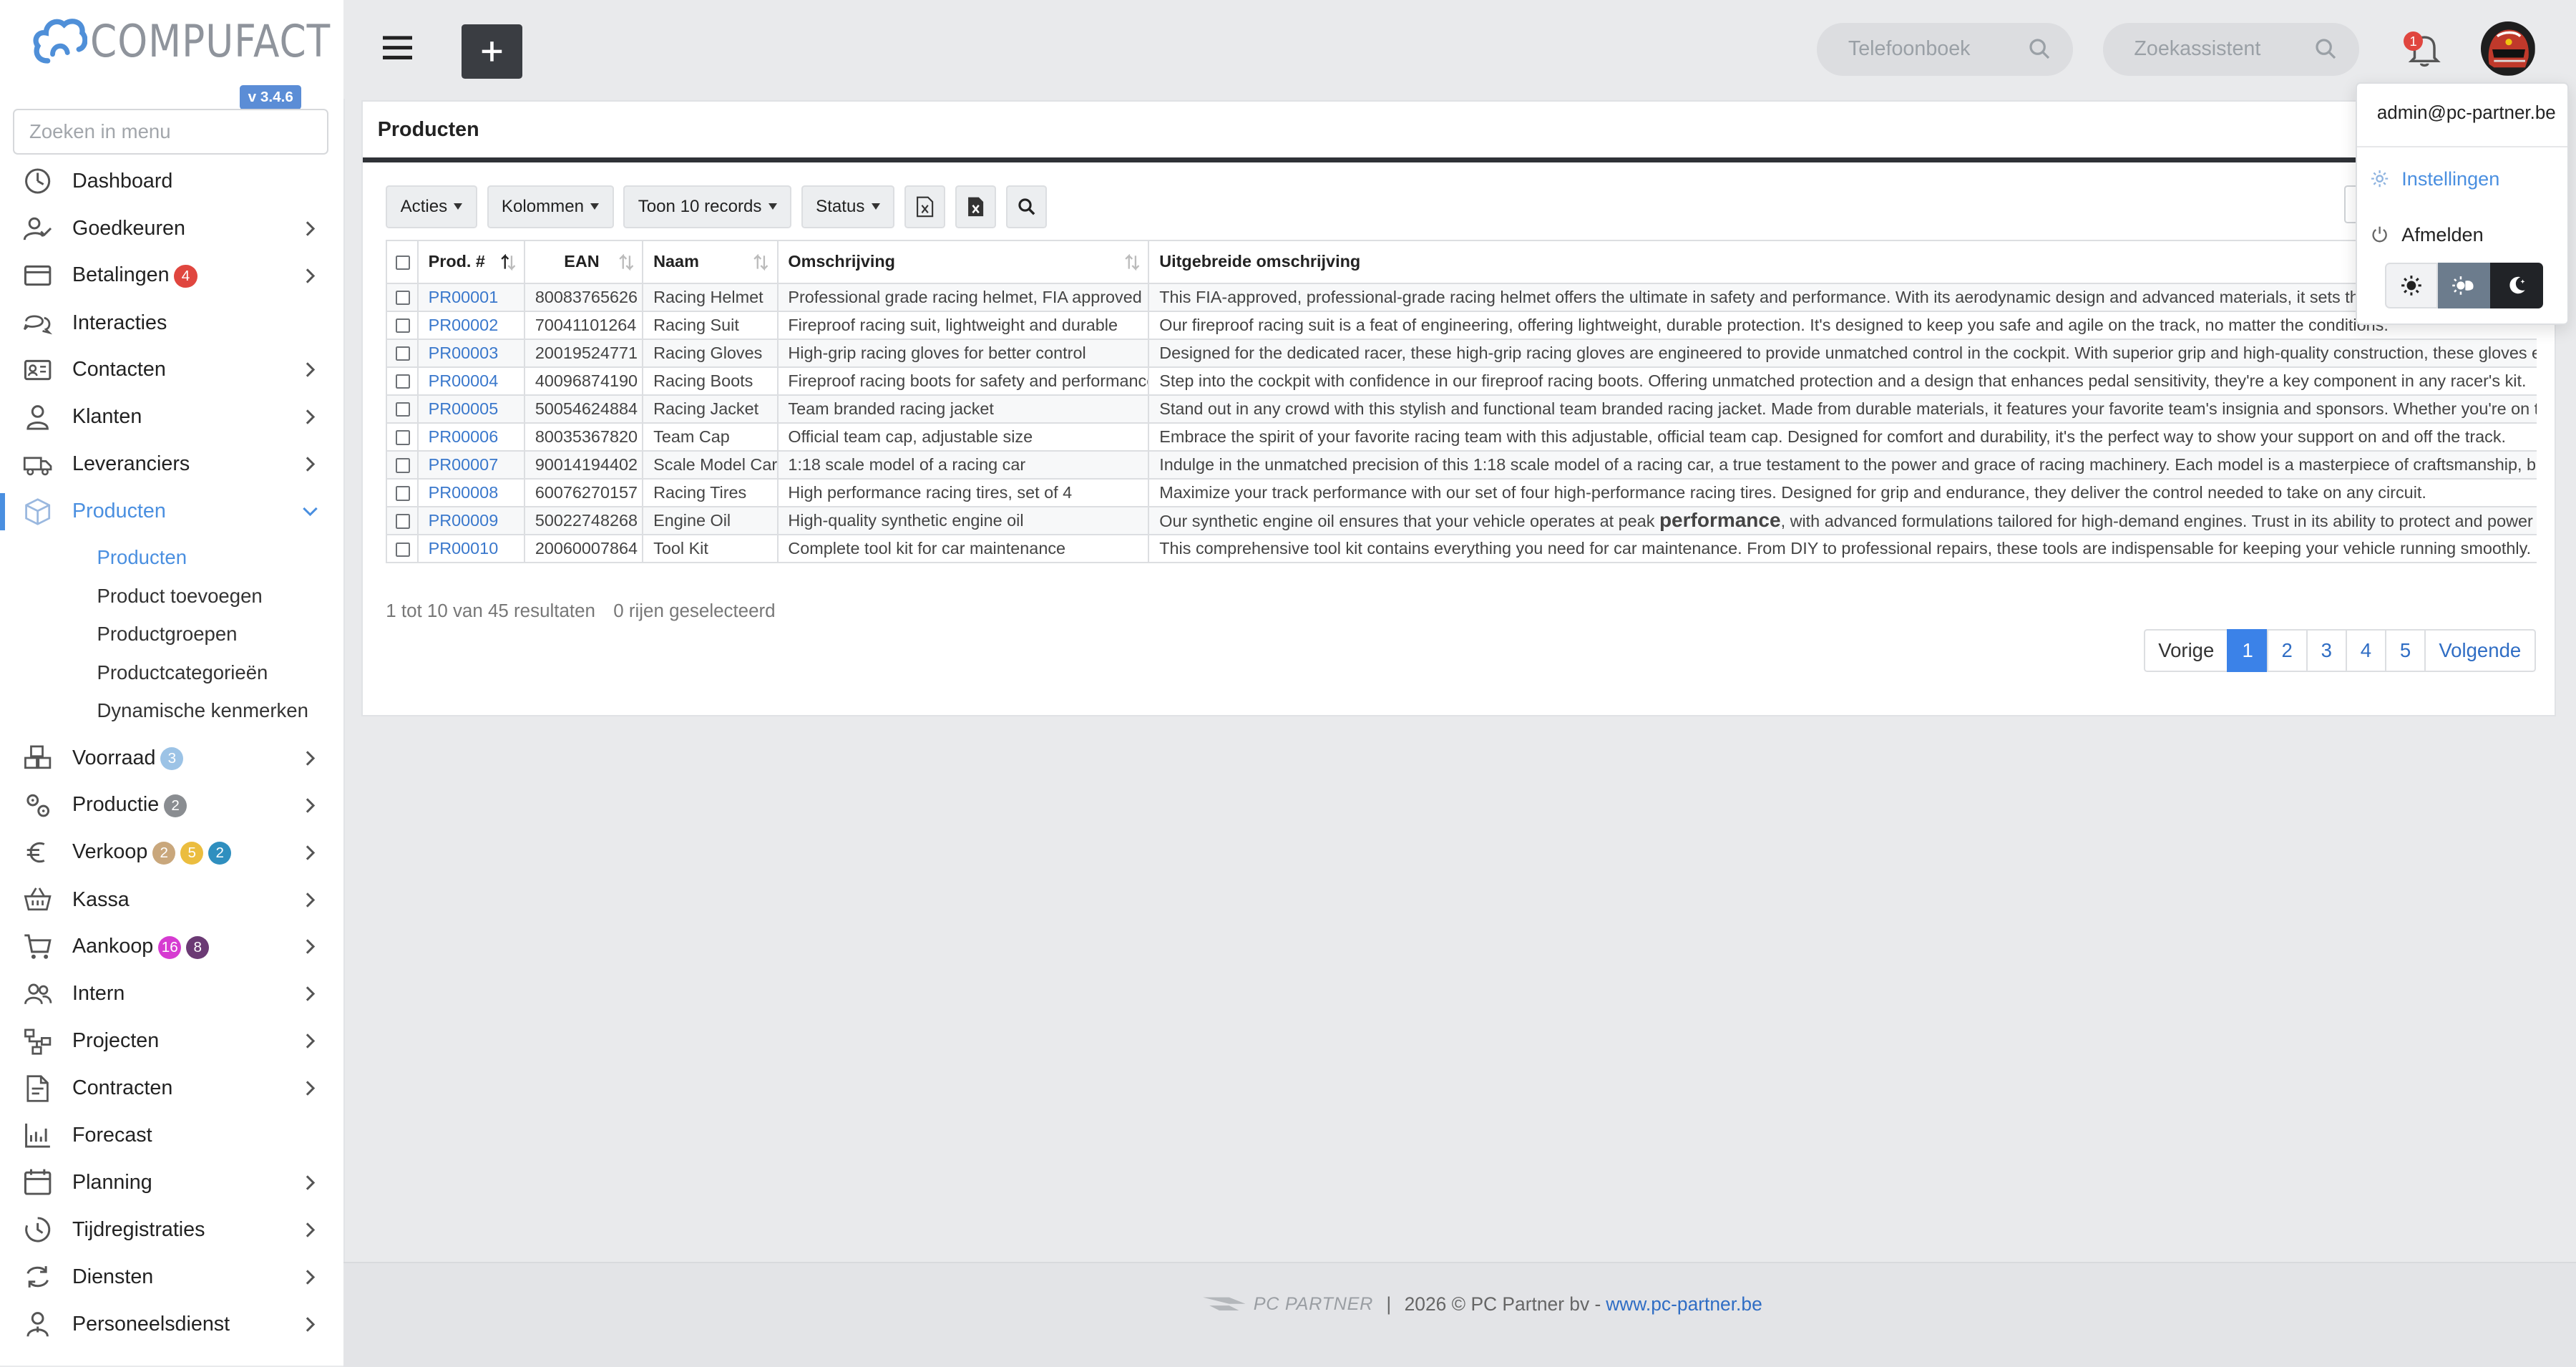 Image resolution: width=2576 pixels, height=1367 pixels. Describe the element at coordinates (976, 206) in the screenshot. I see `export-excel-button` at that location.